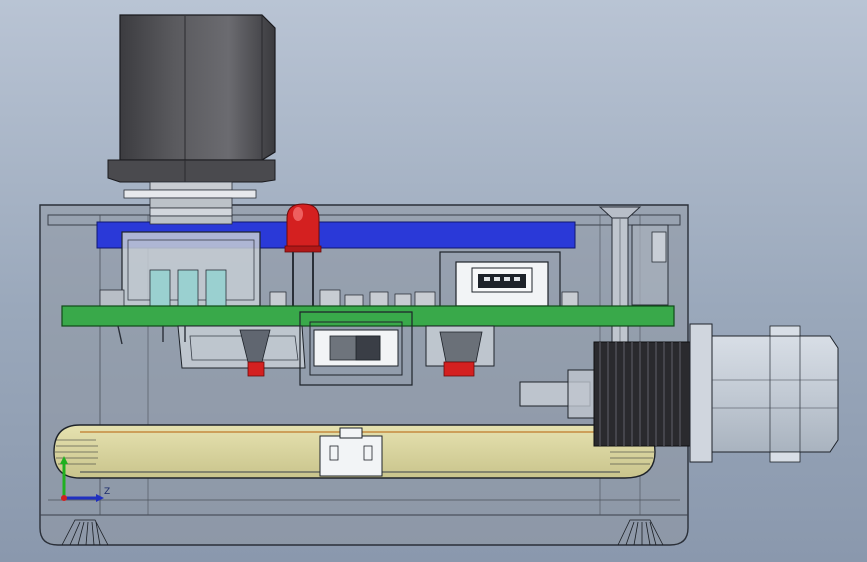 The image size is (867, 562). I want to click on battery-tube, so click(354, 451).